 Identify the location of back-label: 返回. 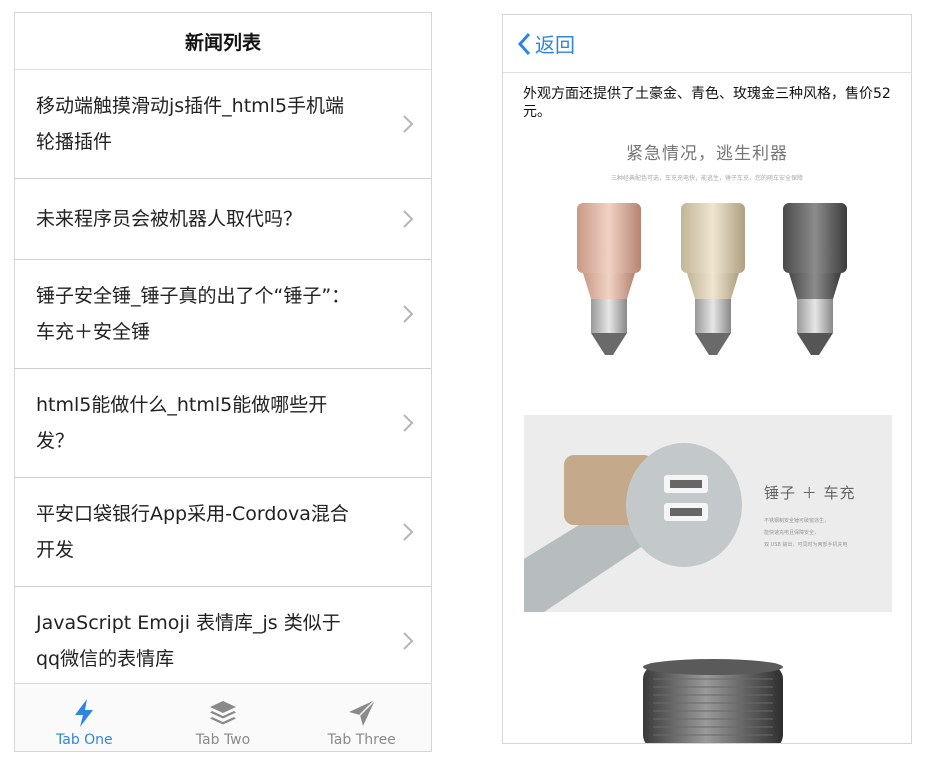
(555, 45).